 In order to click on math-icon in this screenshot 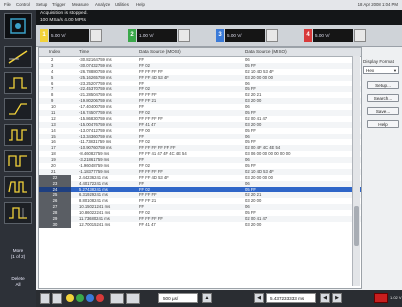, I will do `click(117, 298)`.